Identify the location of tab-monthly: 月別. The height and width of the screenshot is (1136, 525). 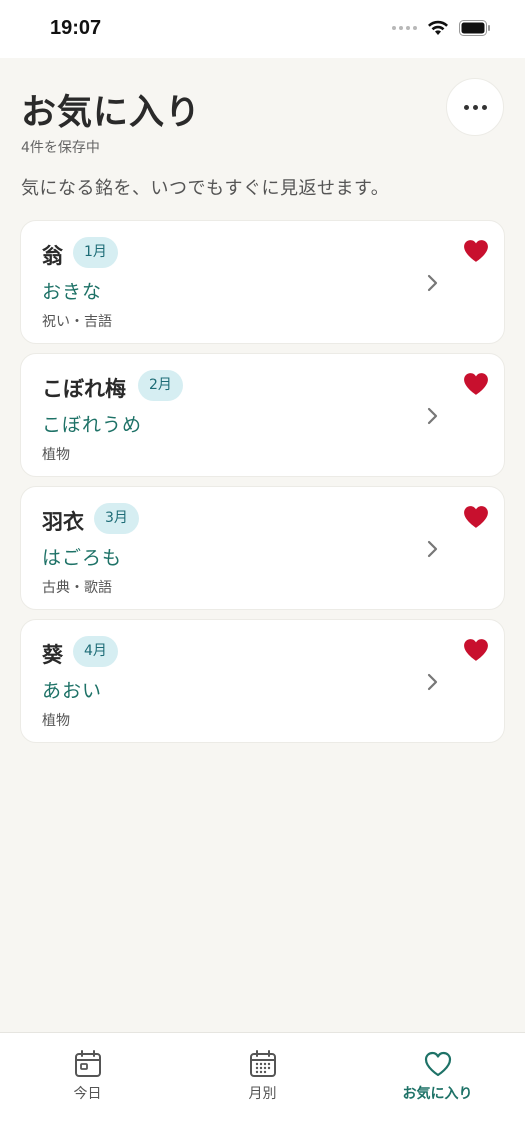
(262, 1084).